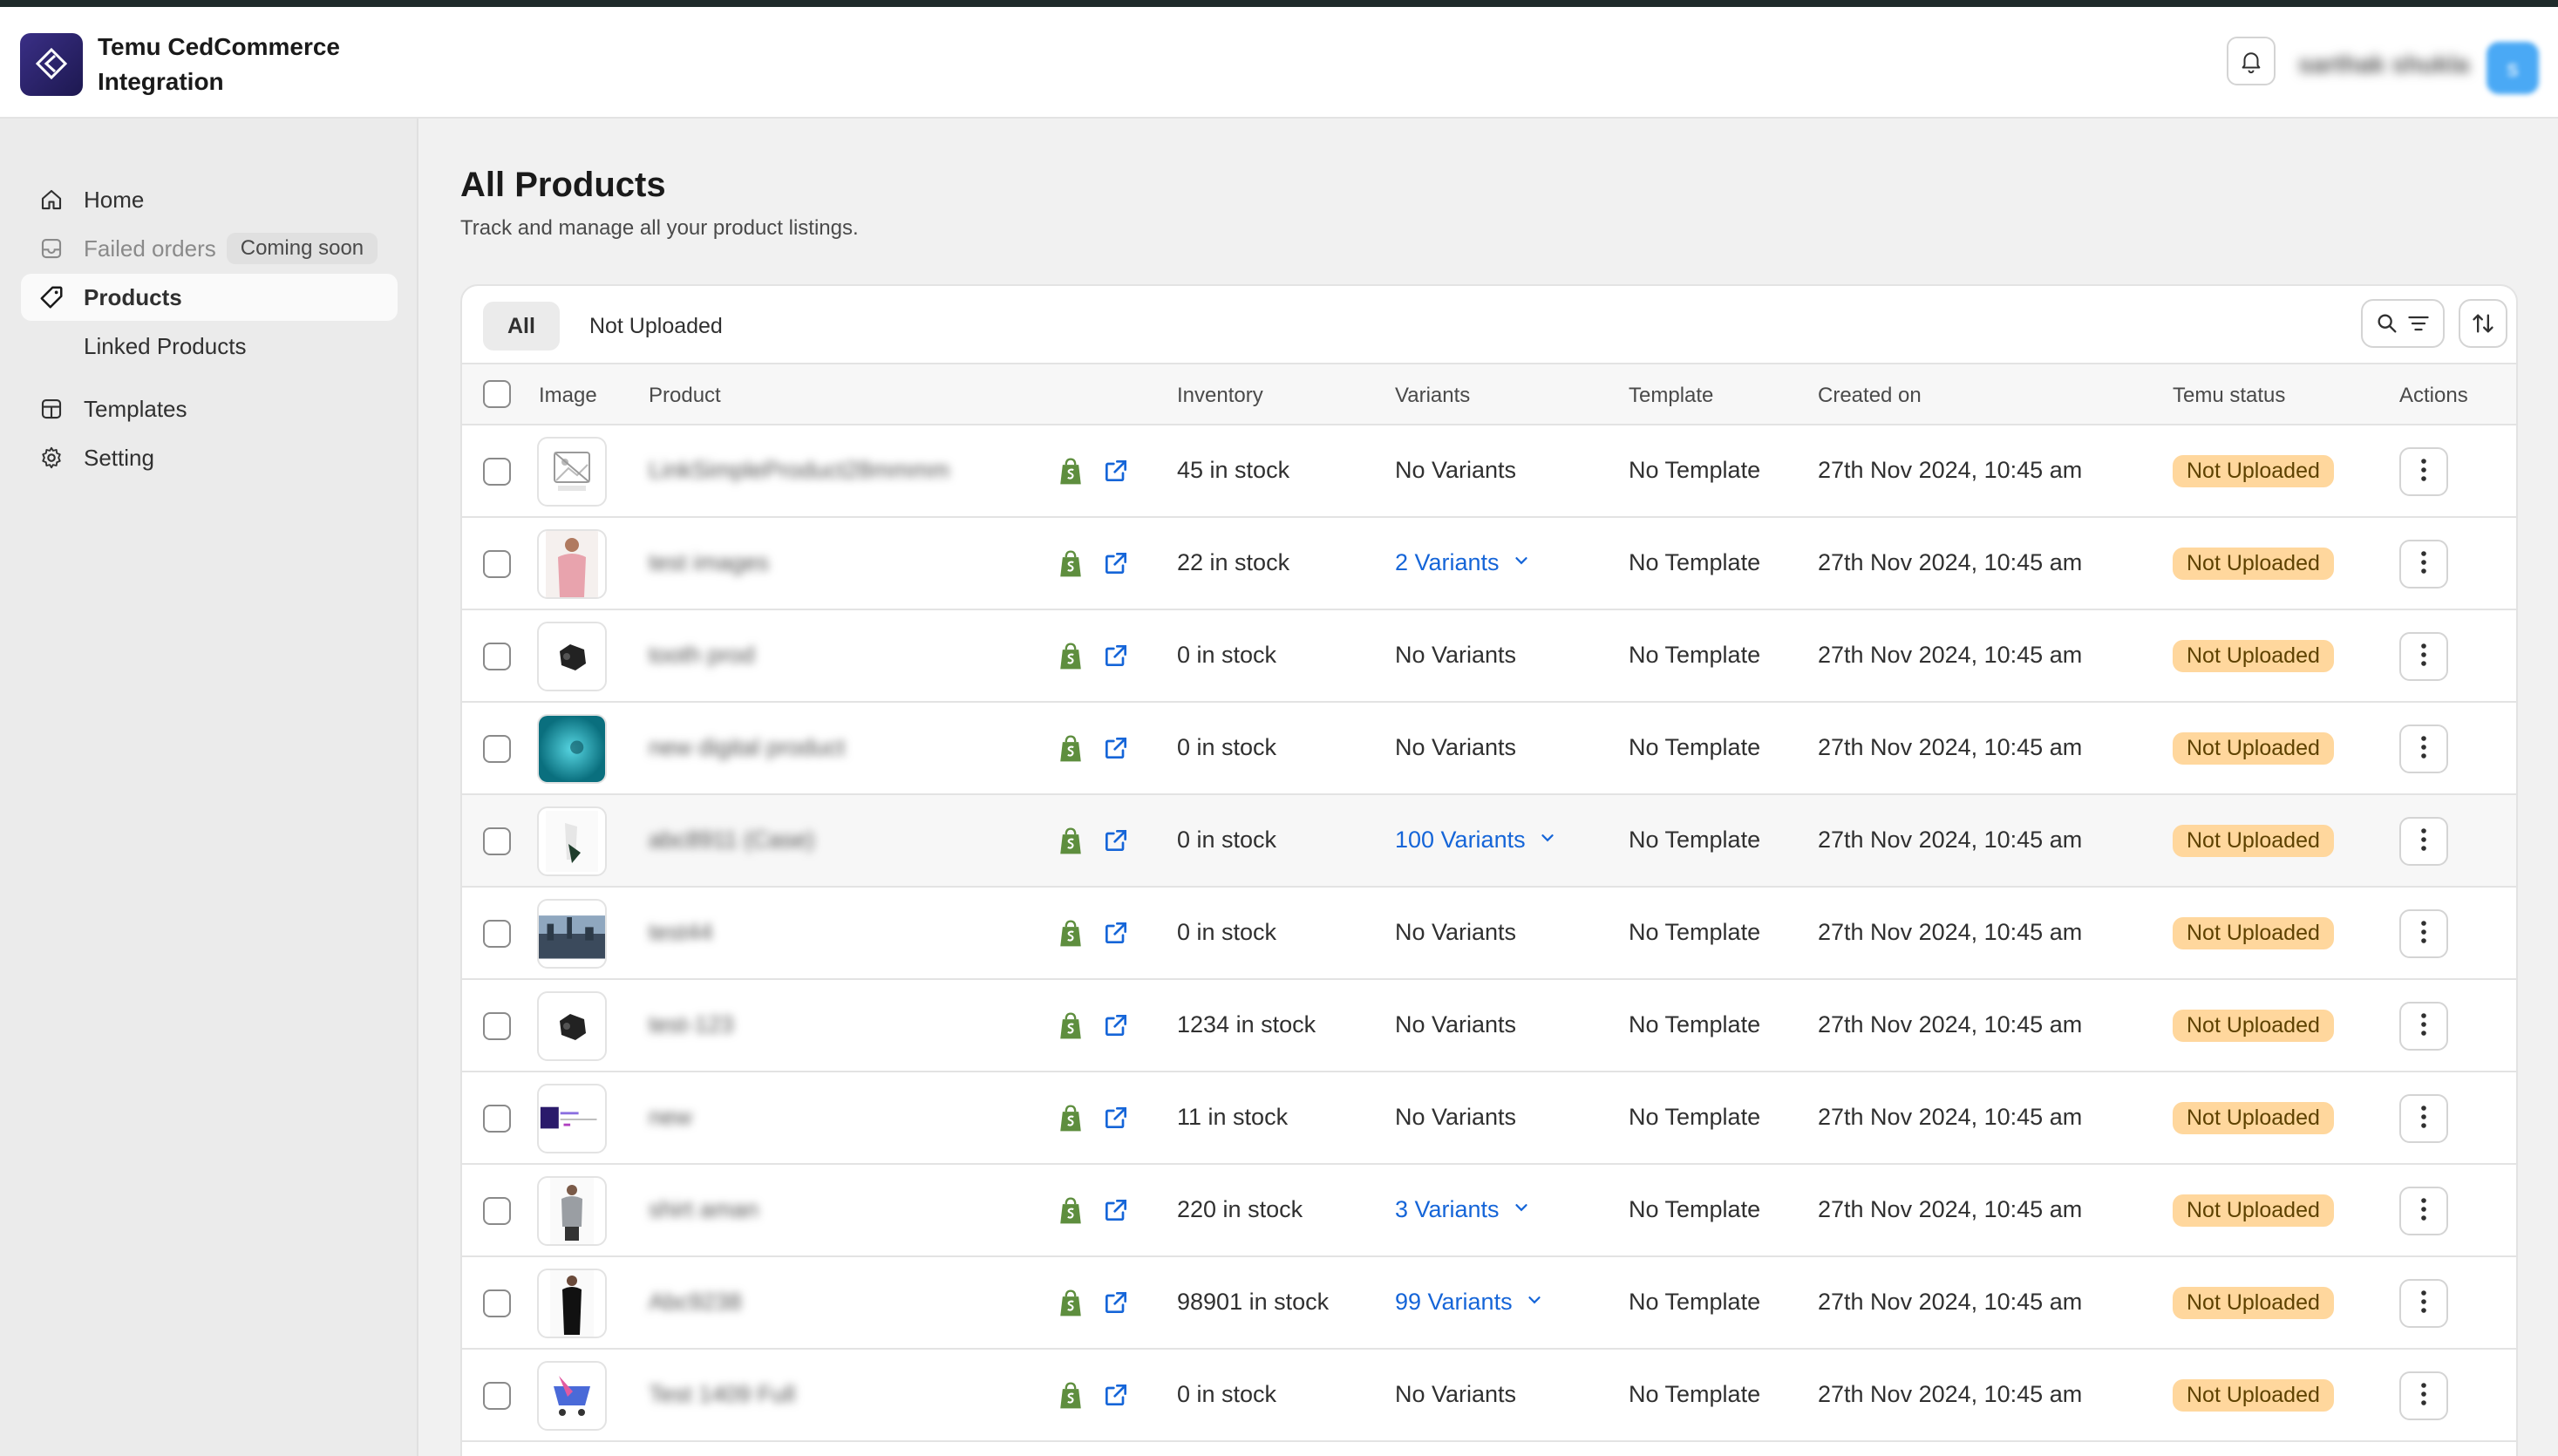 The width and height of the screenshot is (2558, 1456). What do you see at coordinates (209, 346) in the screenshot?
I see `sidebar-item-linked-products: Linked Products` at bounding box center [209, 346].